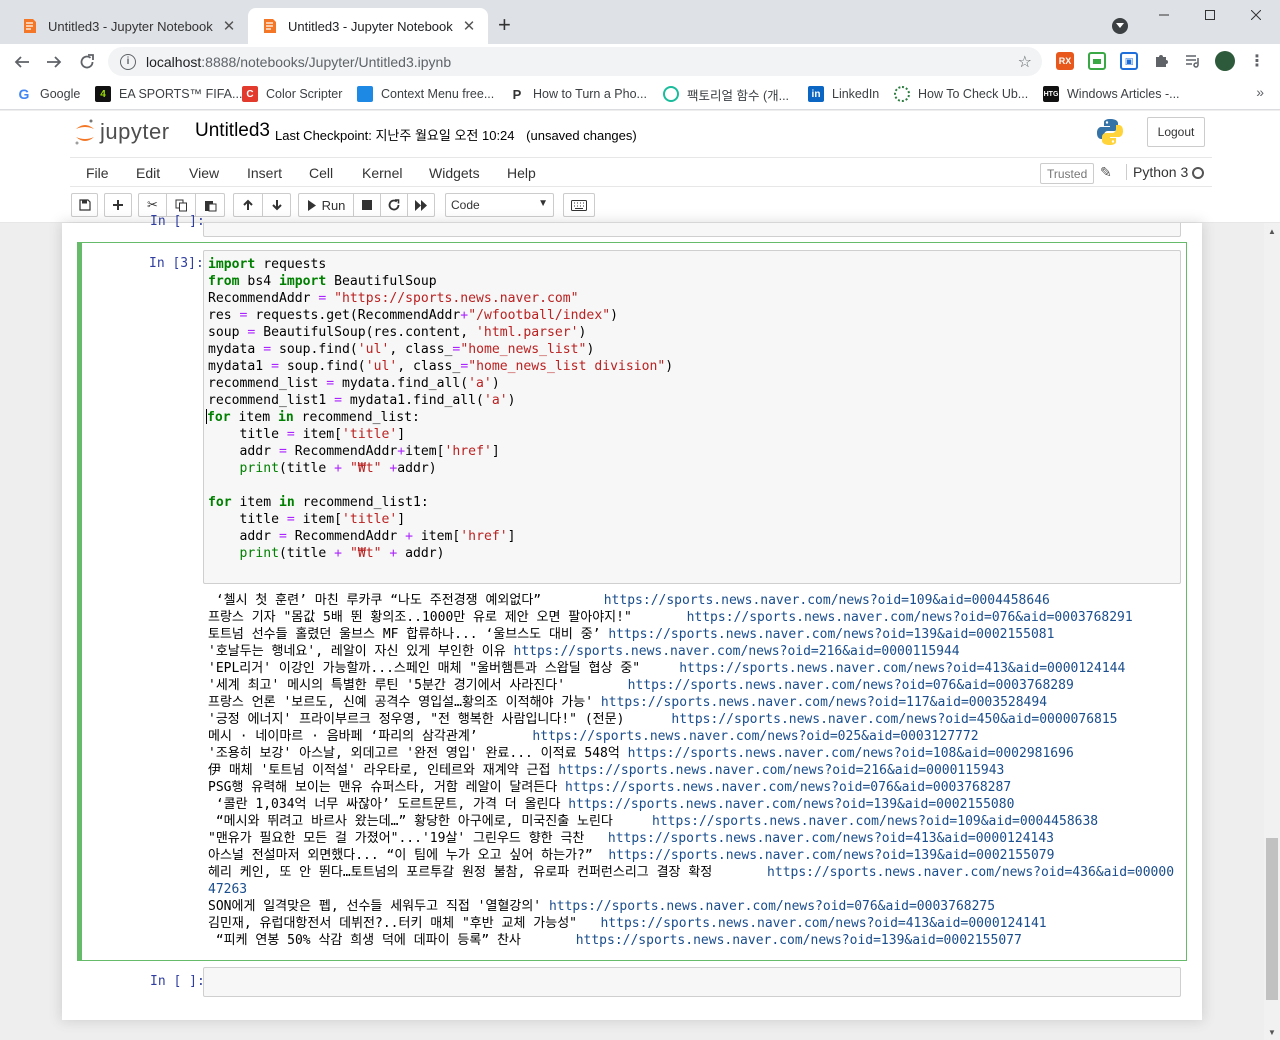 Image resolution: width=1280 pixels, height=1040 pixels. I want to click on new-tab-icon: +, so click(504, 25).